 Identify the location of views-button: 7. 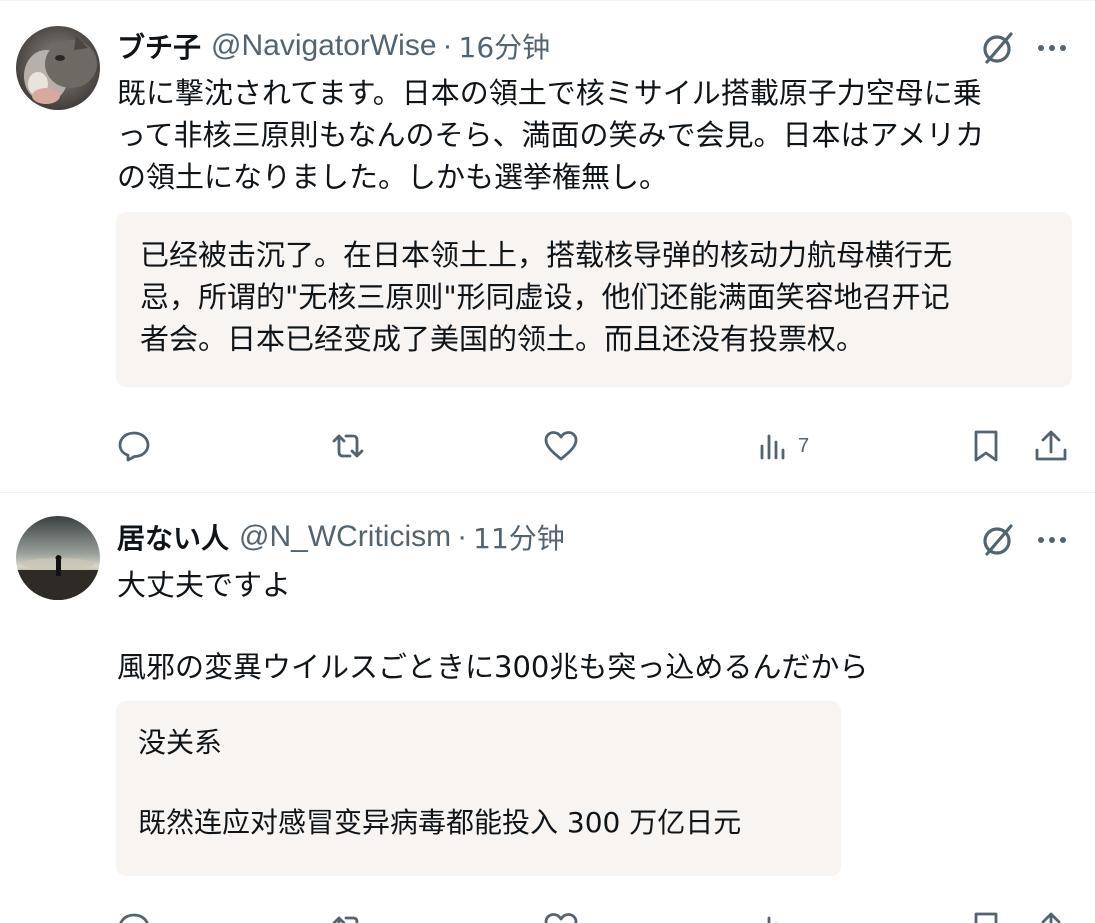
(782, 446).